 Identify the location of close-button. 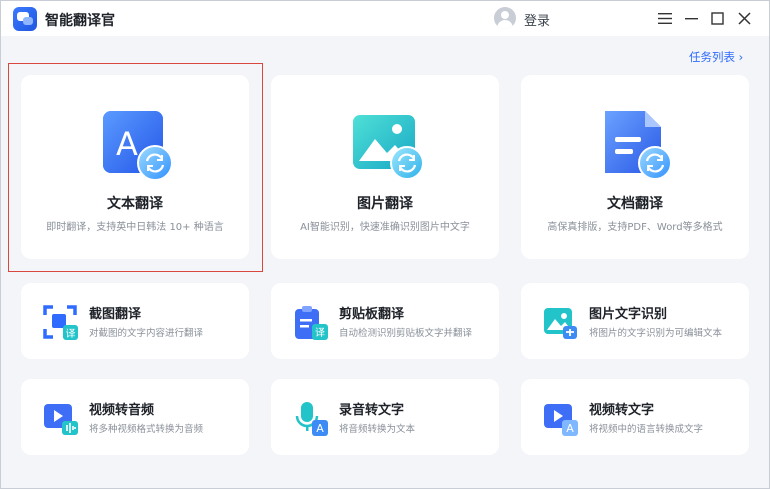
(744, 18).